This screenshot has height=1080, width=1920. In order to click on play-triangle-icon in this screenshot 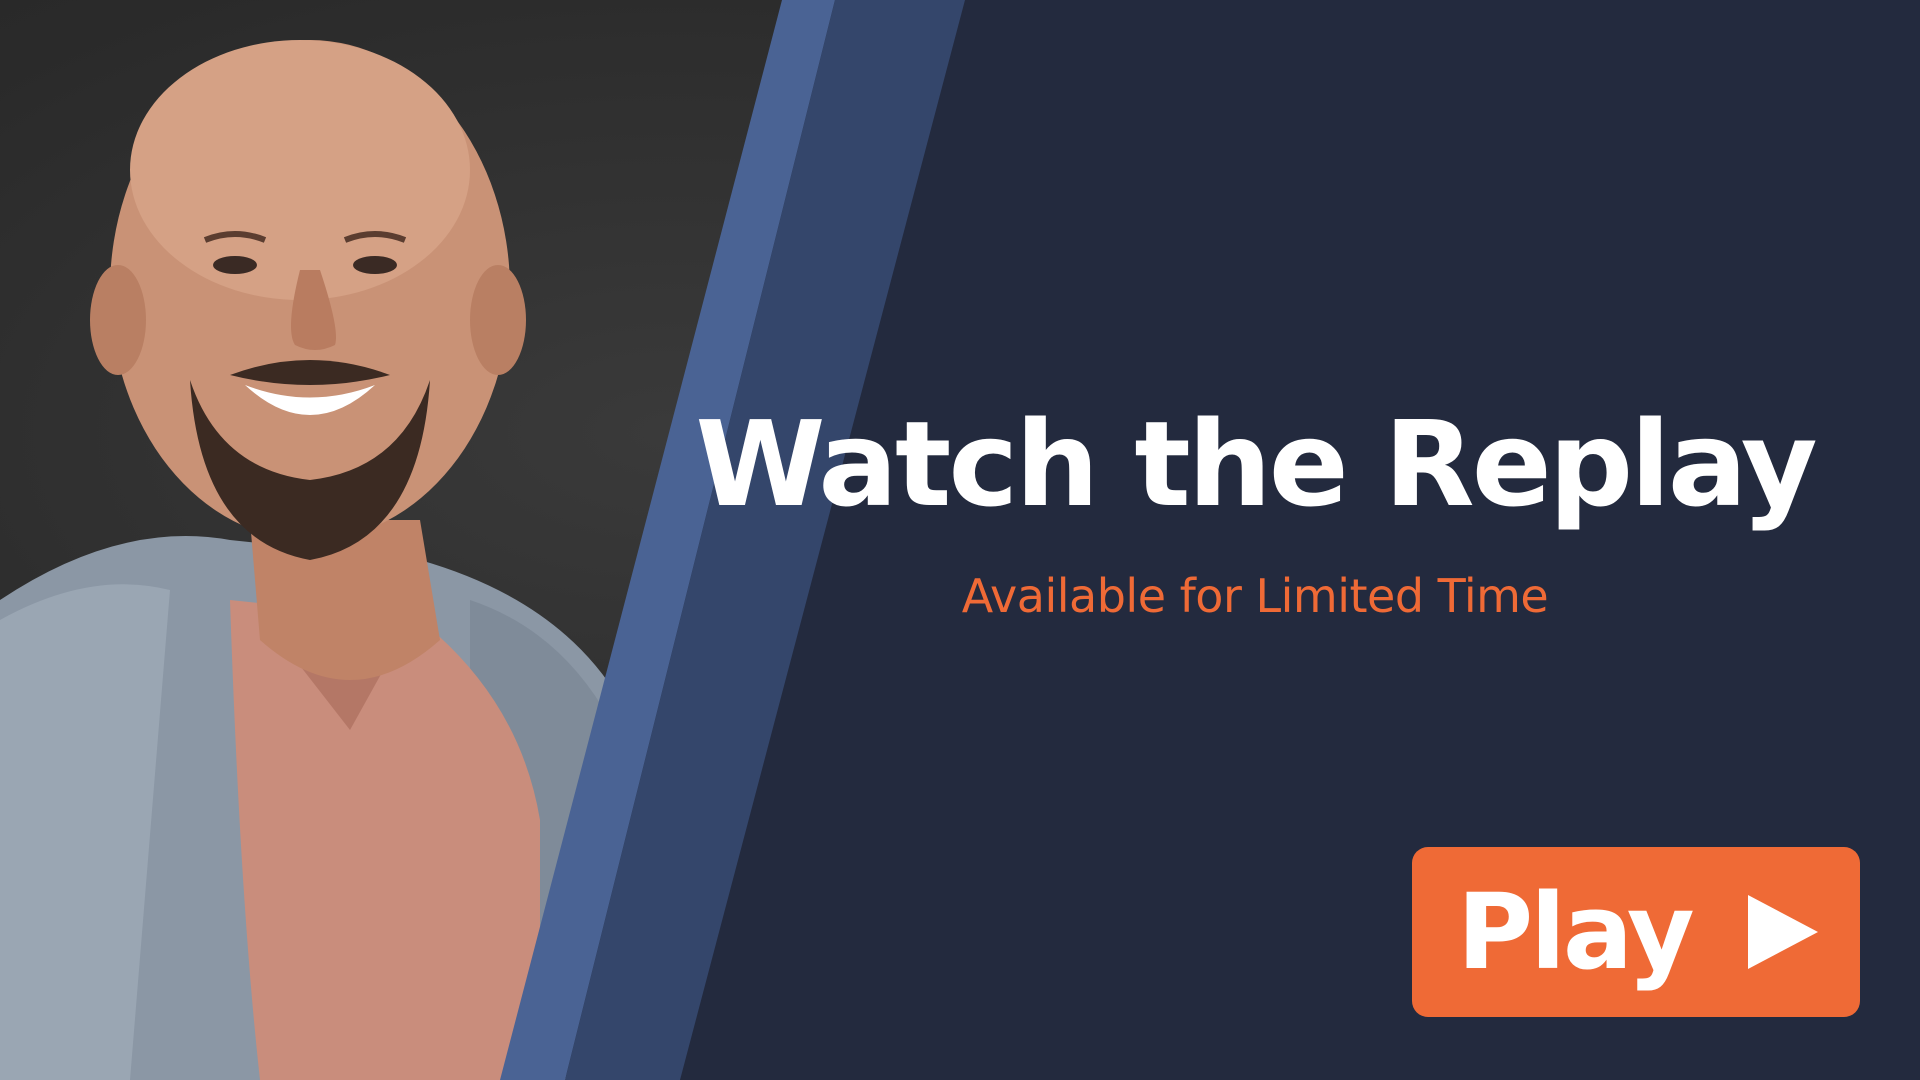, I will do `click(1783, 932)`.